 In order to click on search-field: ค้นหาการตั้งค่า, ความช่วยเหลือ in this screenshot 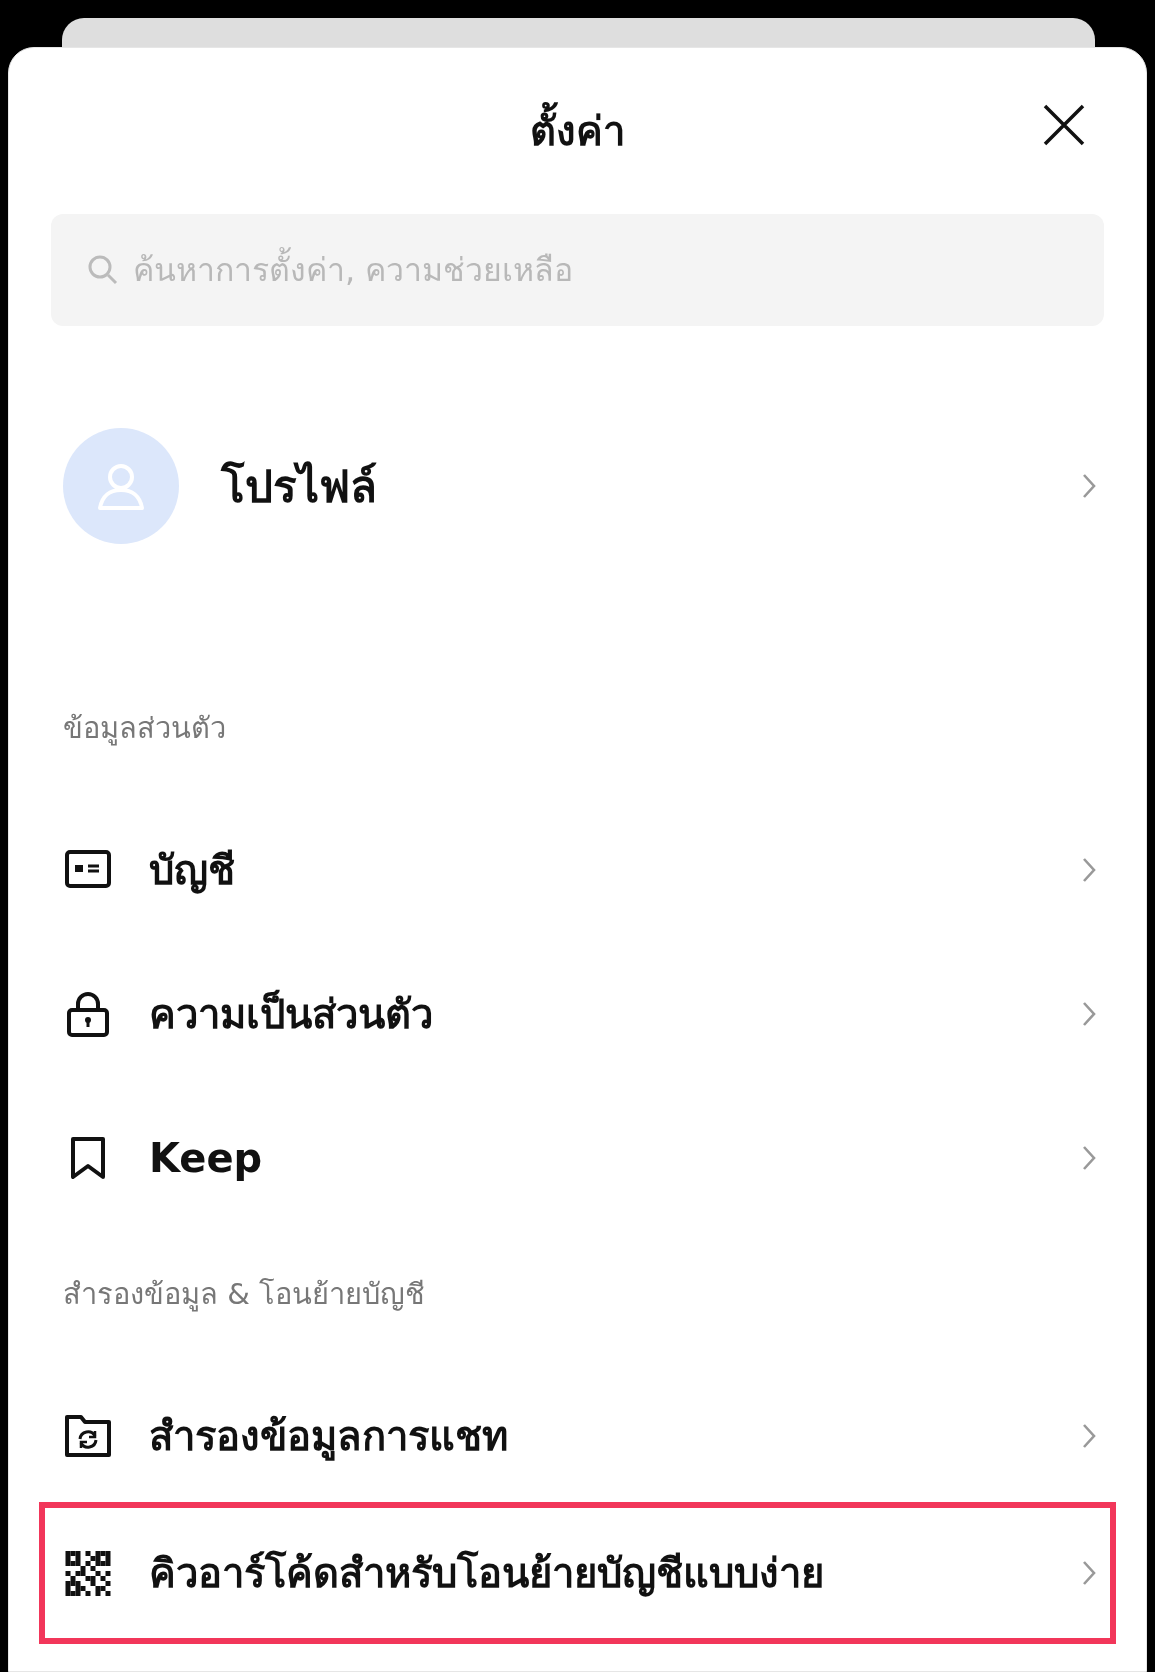, I will do `click(577, 270)`.